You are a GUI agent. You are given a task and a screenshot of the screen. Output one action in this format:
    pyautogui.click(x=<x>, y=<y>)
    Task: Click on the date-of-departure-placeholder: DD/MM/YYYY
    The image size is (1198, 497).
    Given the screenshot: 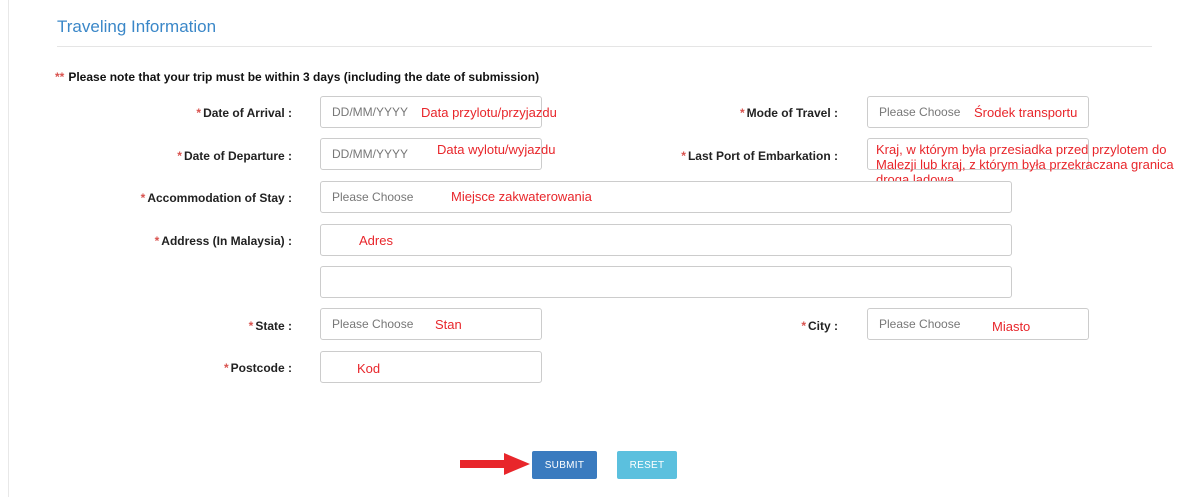 What is the action you would take?
    pyautogui.click(x=370, y=154)
    